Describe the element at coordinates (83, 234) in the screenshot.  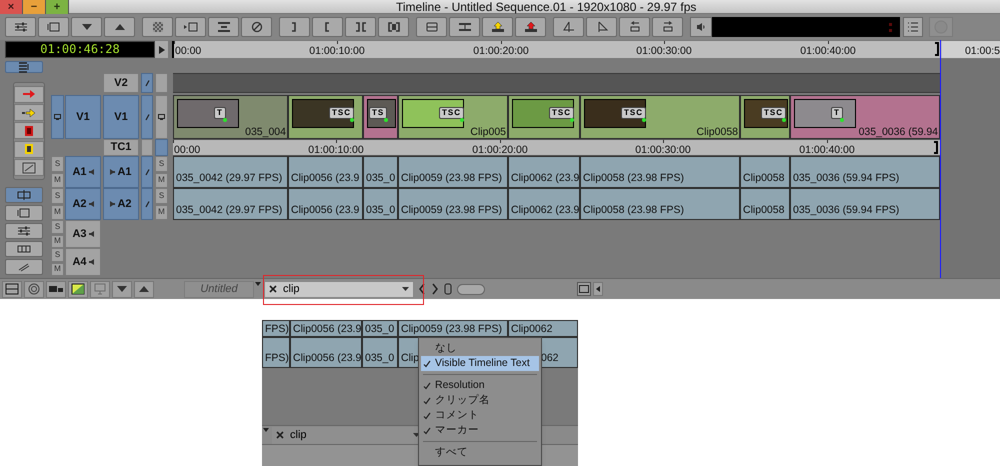
I see `source-track-button: A3` at that location.